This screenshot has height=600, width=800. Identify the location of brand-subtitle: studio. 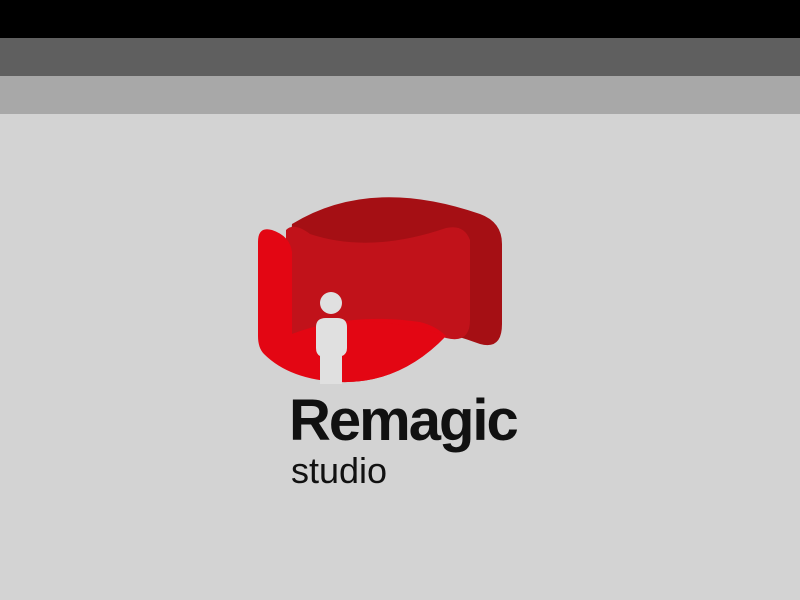
(339, 470).